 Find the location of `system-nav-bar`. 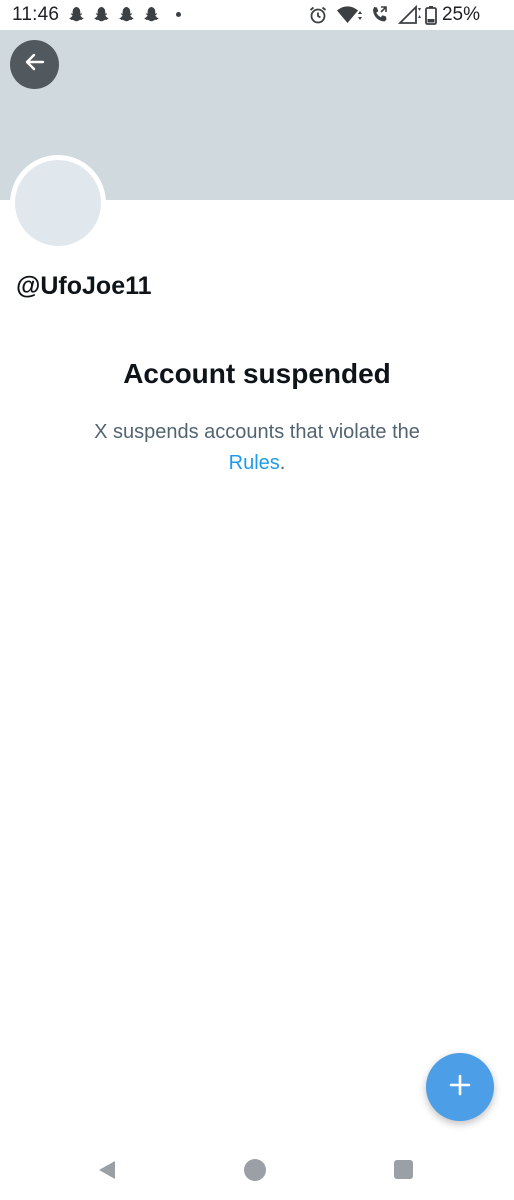

system-nav-bar is located at coordinates (257, 1170).